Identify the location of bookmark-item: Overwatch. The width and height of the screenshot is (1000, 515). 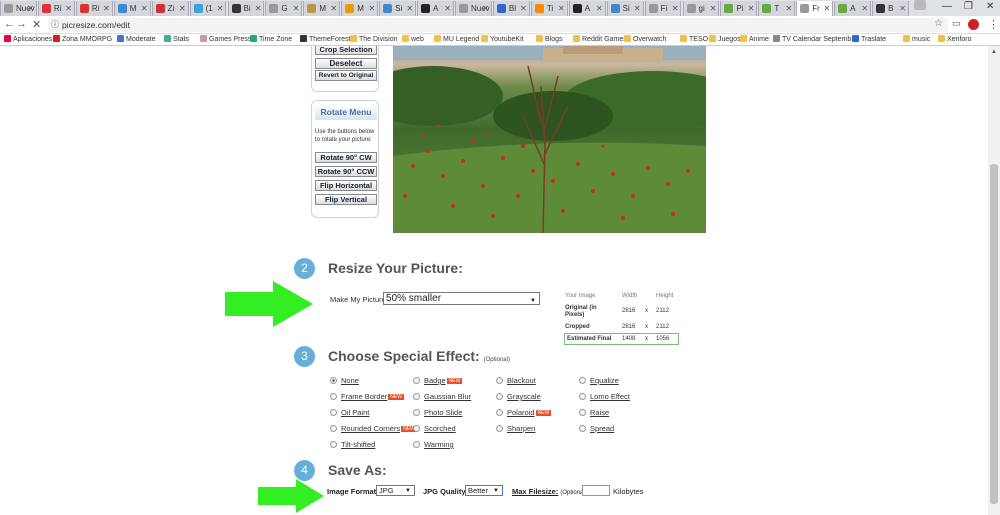
(645, 39).